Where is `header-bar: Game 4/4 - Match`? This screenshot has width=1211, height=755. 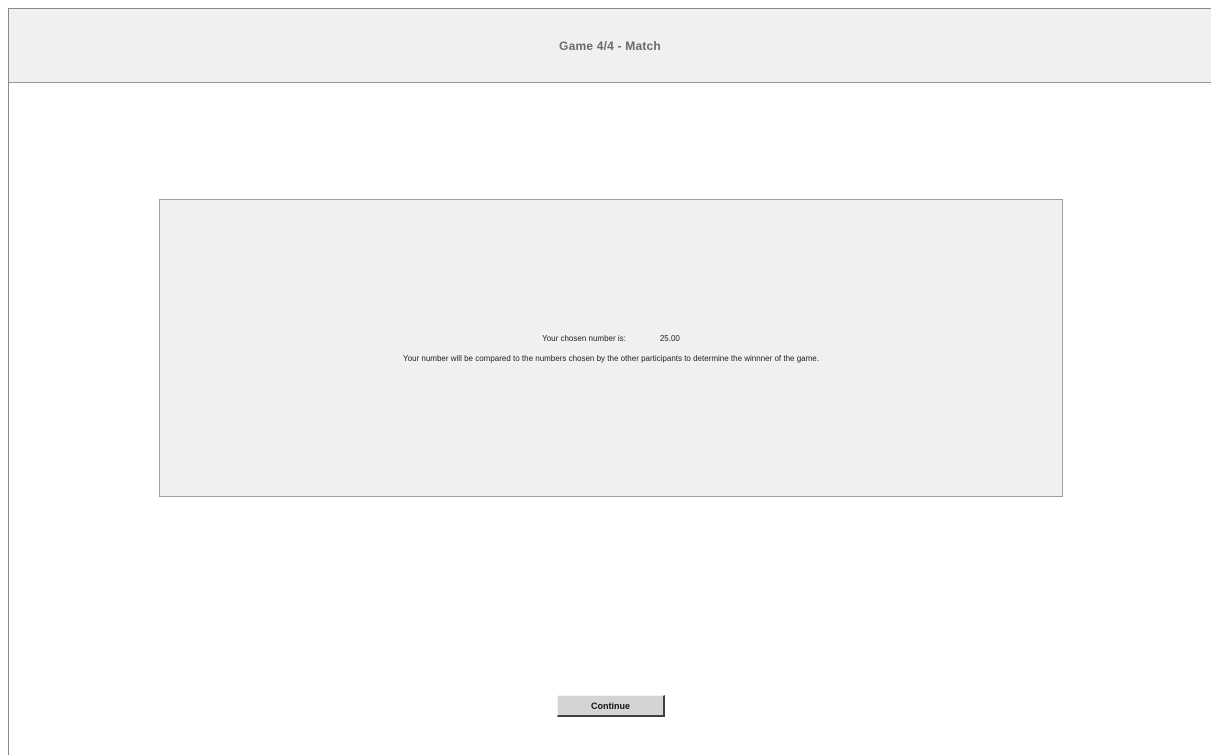 header-bar: Game 4/4 - Match is located at coordinates (610, 46).